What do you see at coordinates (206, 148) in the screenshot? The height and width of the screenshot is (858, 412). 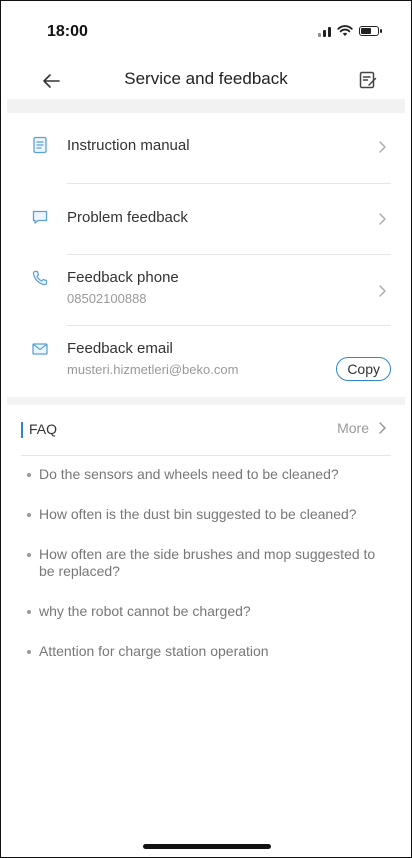 I see `instruction-manual-row: Instruction manual` at bounding box center [206, 148].